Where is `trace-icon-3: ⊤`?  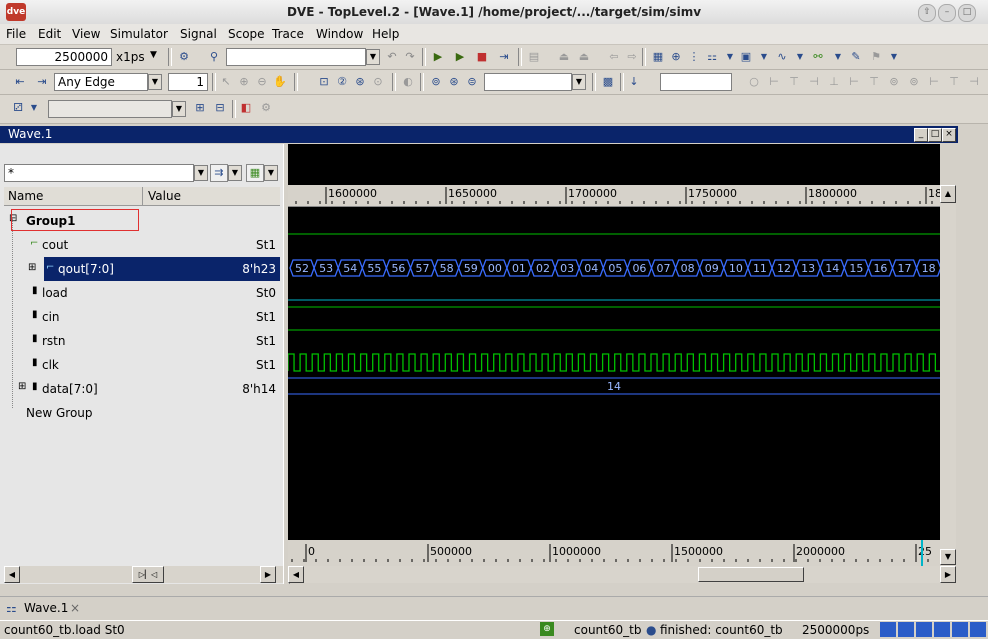
trace-icon-3: ⊤ is located at coordinates (794, 82).